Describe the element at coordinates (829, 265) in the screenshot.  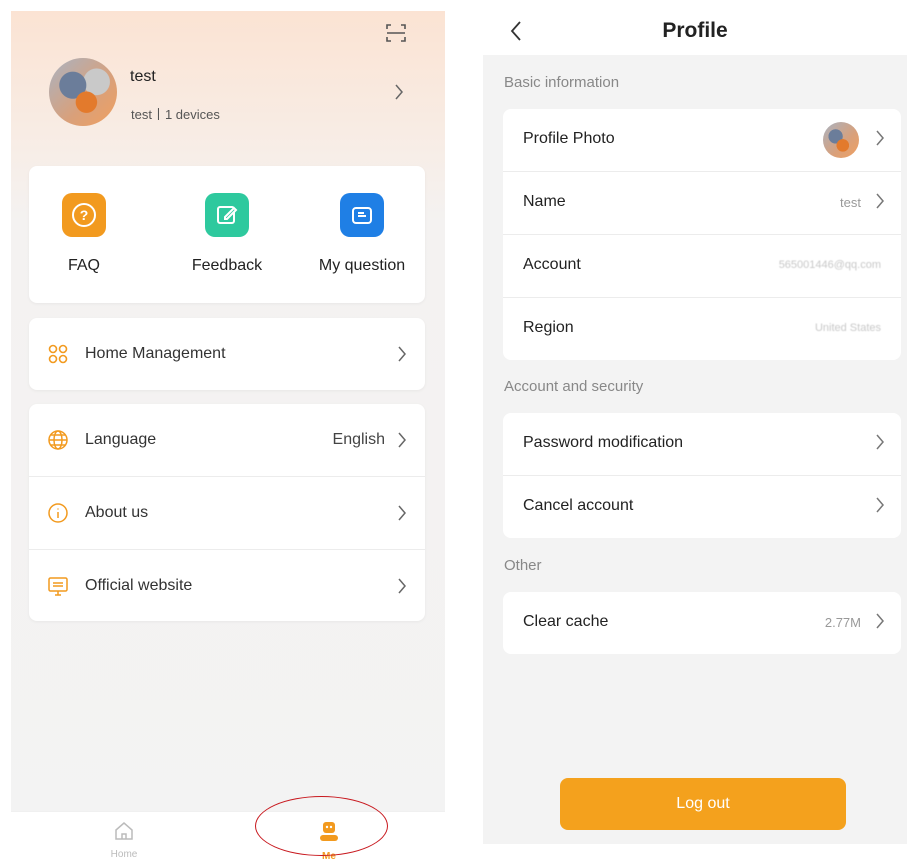
I see `account-value: 565001446@qq.com` at that location.